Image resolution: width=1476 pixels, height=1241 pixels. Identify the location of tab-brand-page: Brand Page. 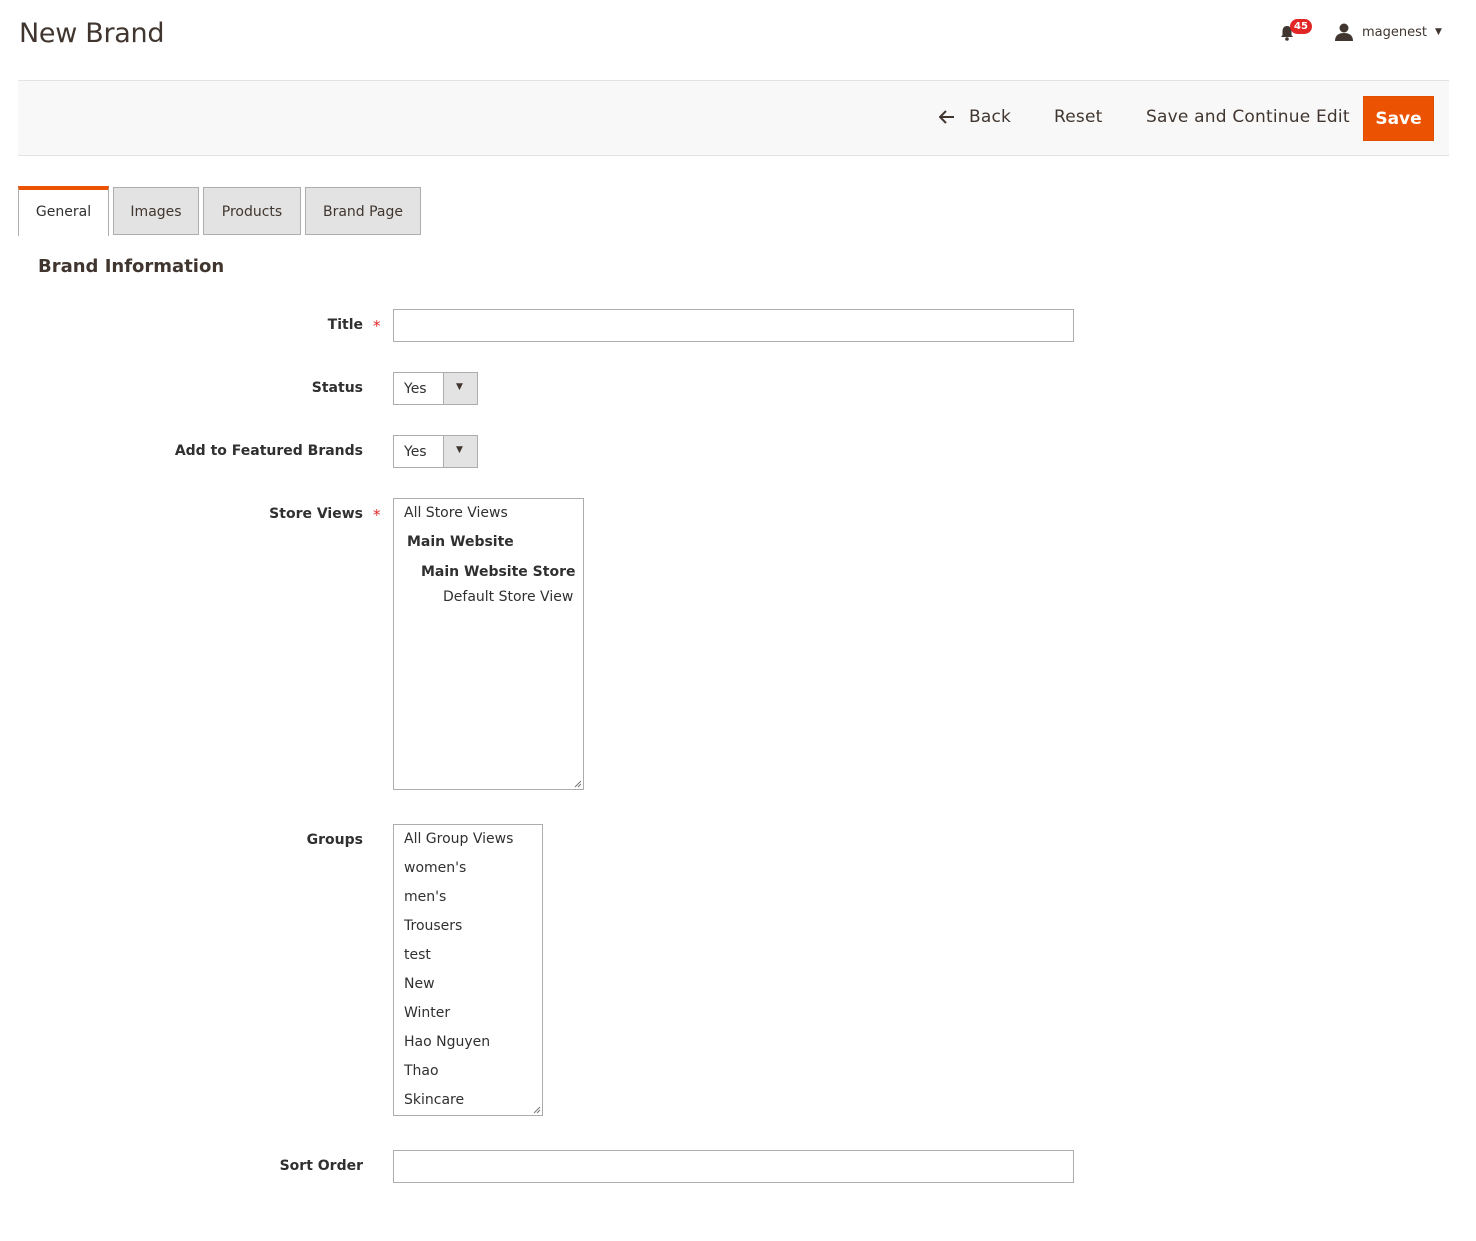
(363, 211).